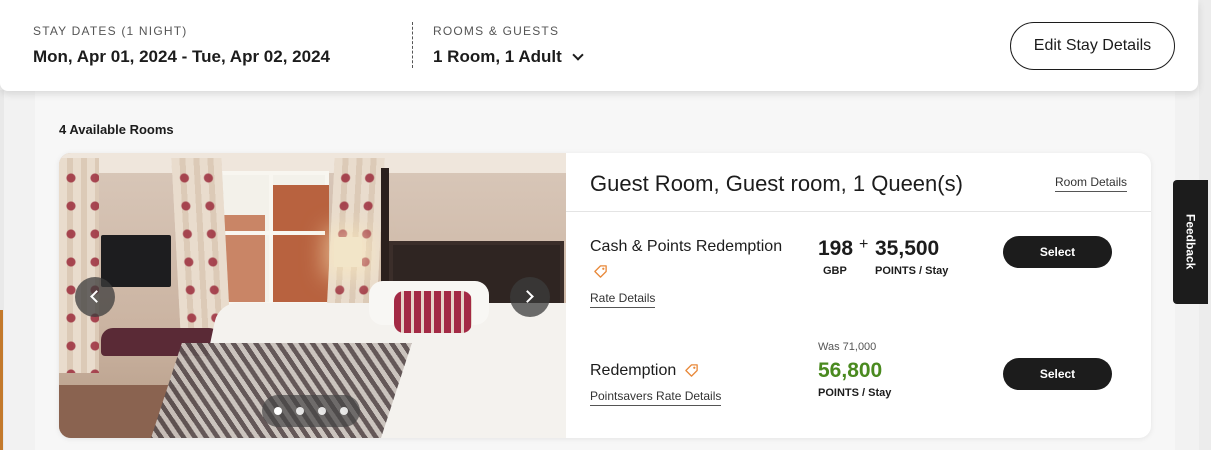 The width and height of the screenshot is (1211, 450). Describe the element at coordinates (496, 31) in the screenshot. I see `rooms-guests-label: ROOMS & GUESTS` at that location.